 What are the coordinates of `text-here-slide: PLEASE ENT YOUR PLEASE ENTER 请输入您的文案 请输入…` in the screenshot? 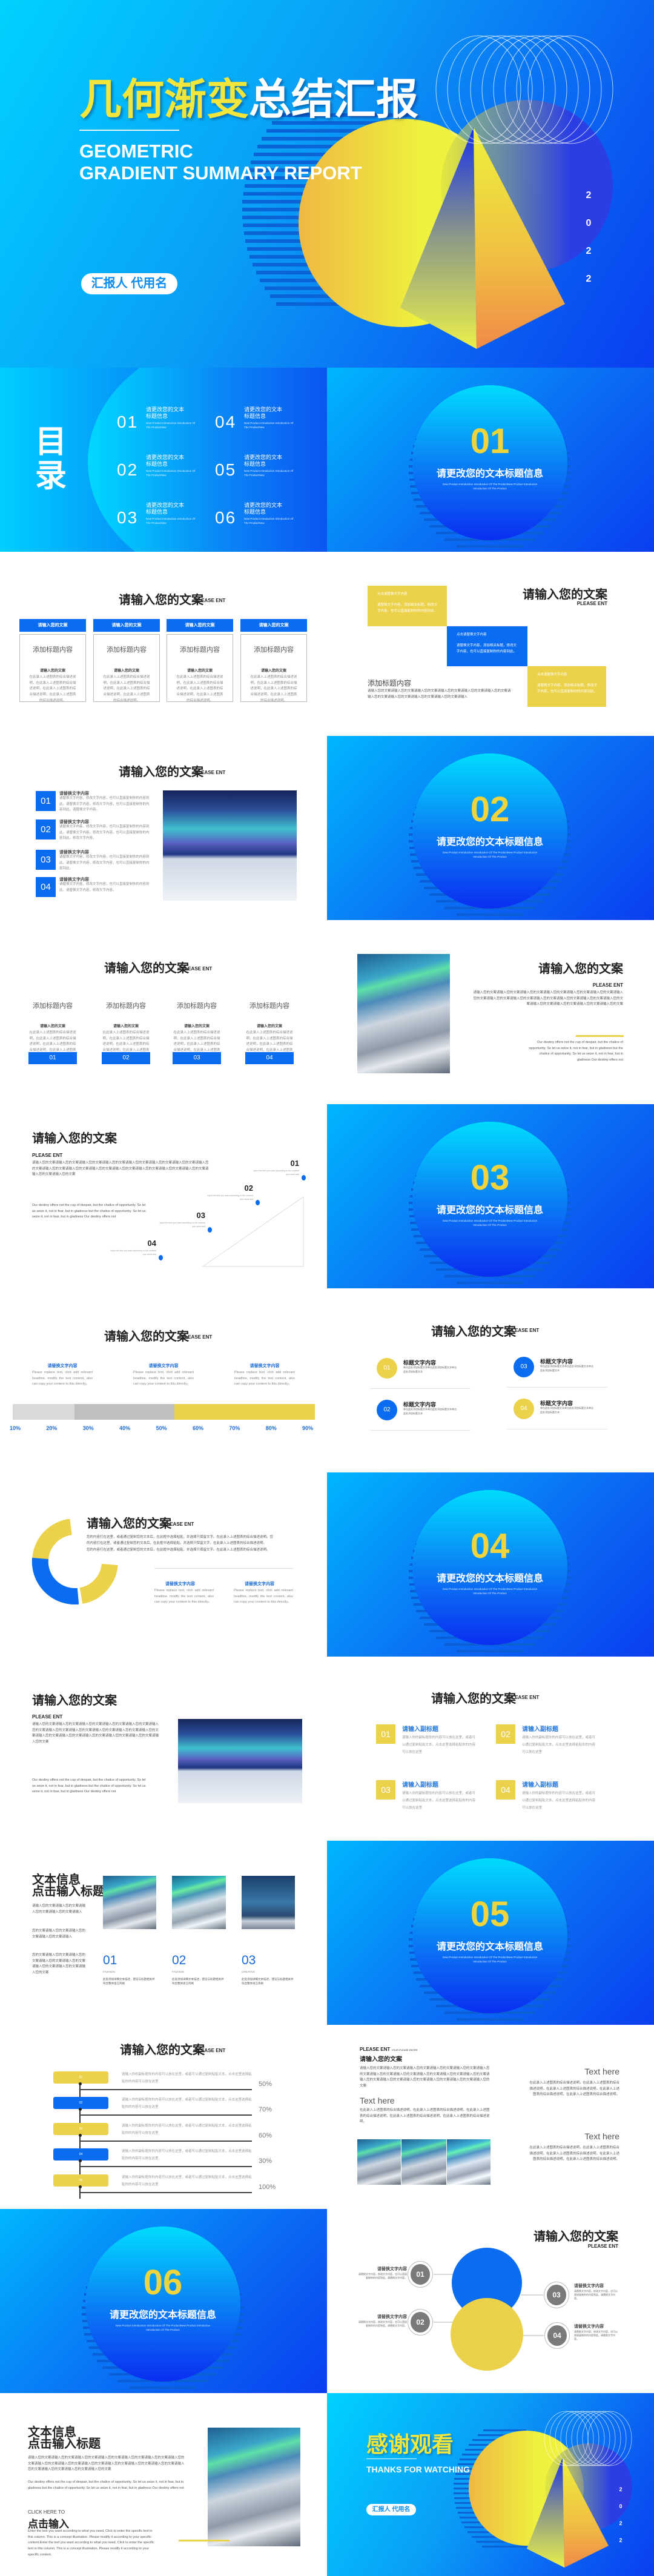 It's located at (490, 2117).